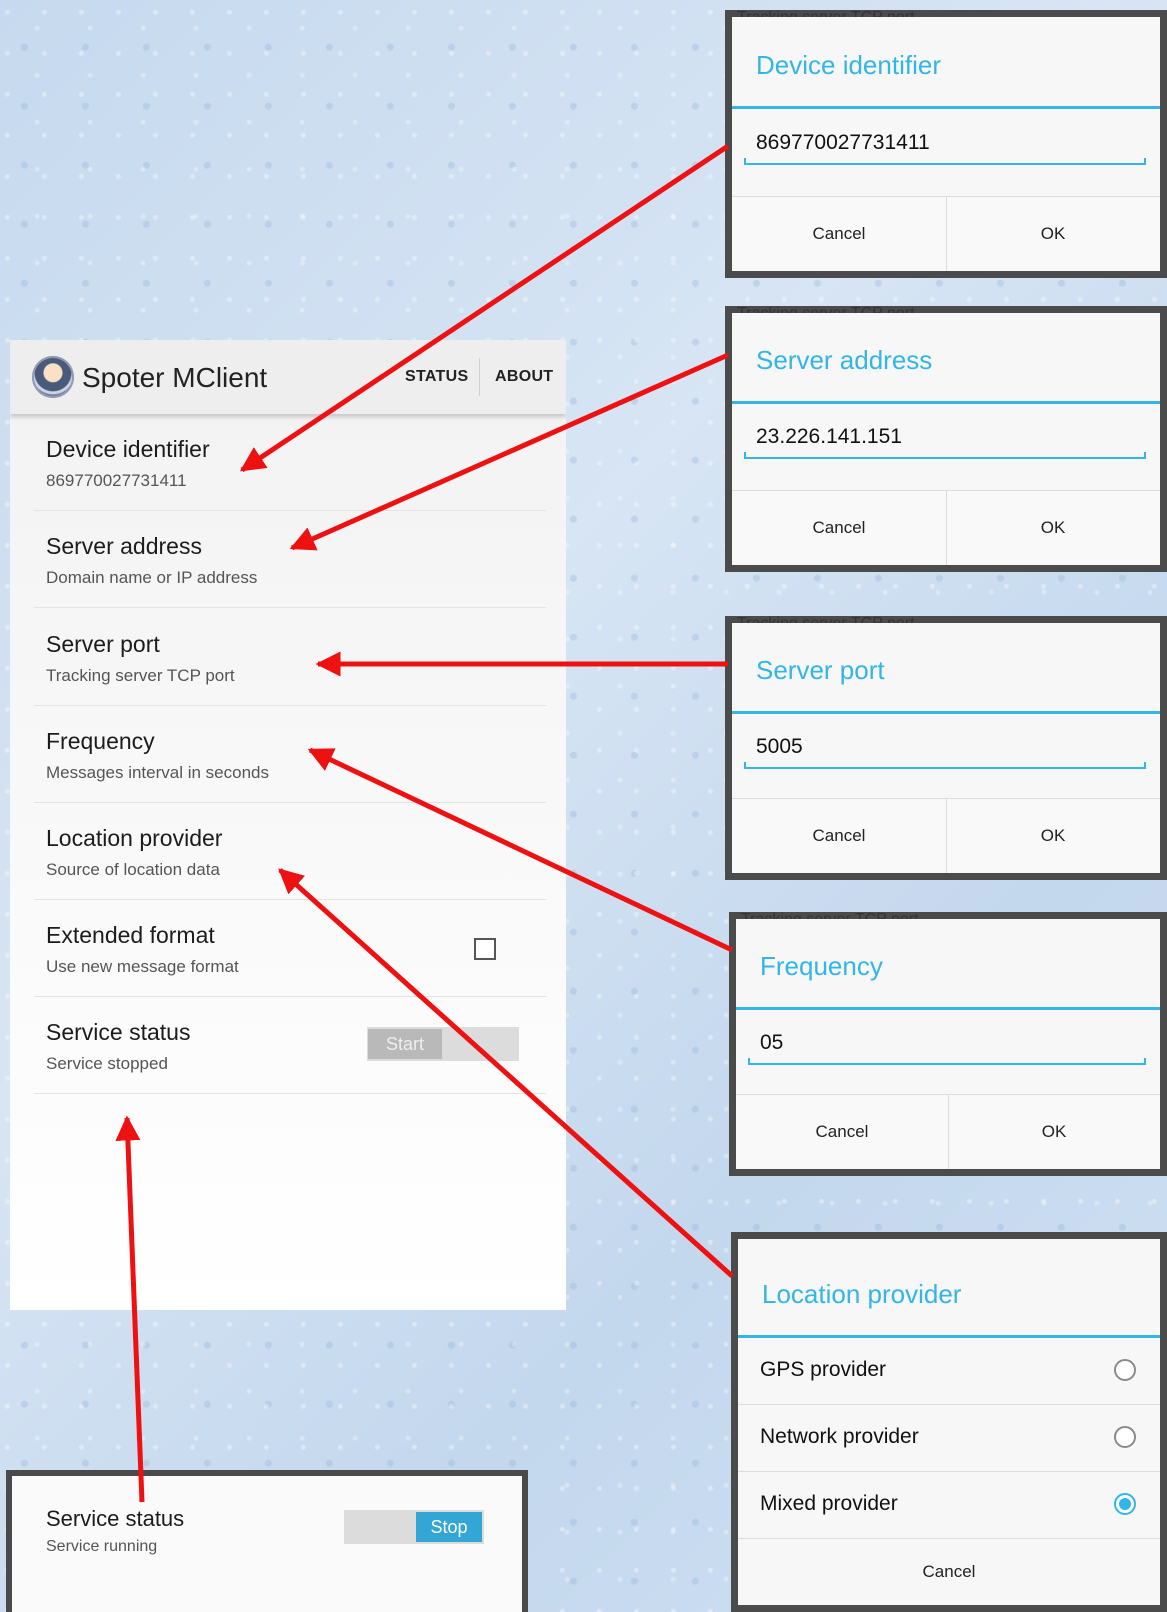  What do you see at coordinates (506, 1073) in the screenshot?
I see `arrow-location-provider` at bounding box center [506, 1073].